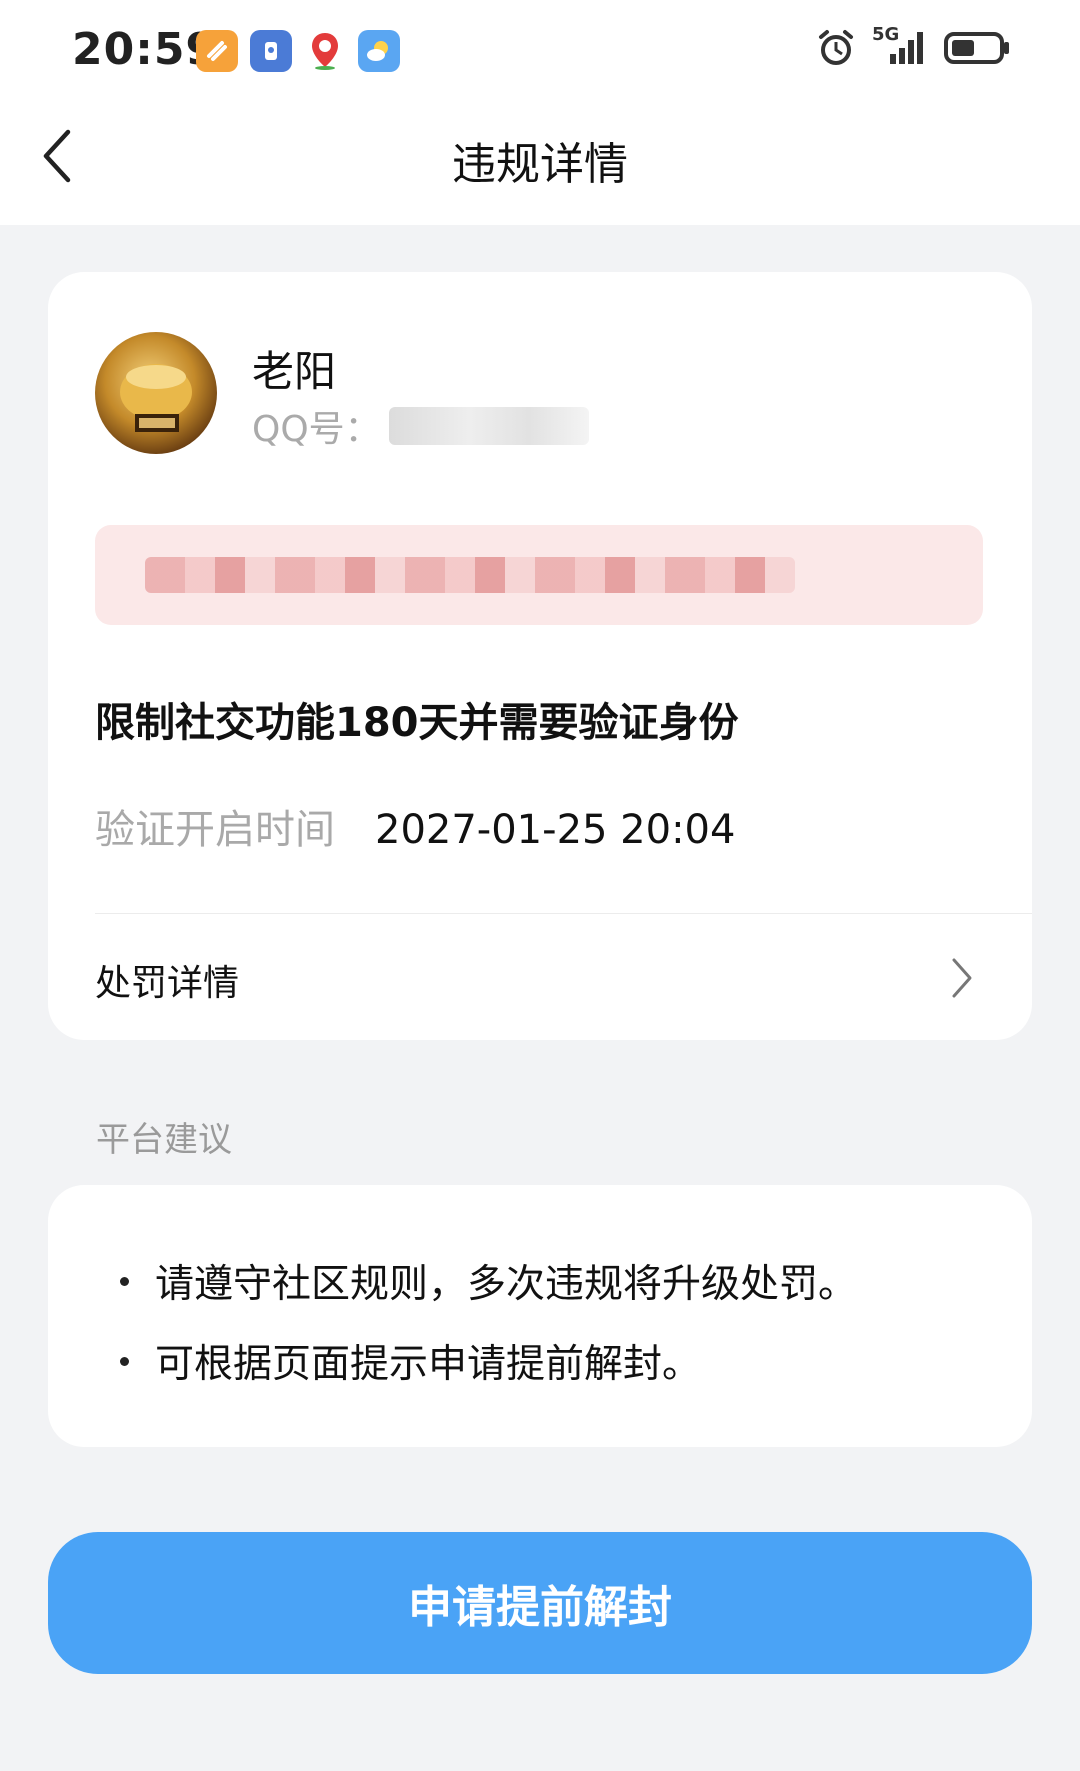  What do you see at coordinates (540, 1316) in the screenshot?
I see `suggestions-card: 请遵守社区规则，多次违规将升级处罚。 可根据页面提示申请提前解封。` at bounding box center [540, 1316].